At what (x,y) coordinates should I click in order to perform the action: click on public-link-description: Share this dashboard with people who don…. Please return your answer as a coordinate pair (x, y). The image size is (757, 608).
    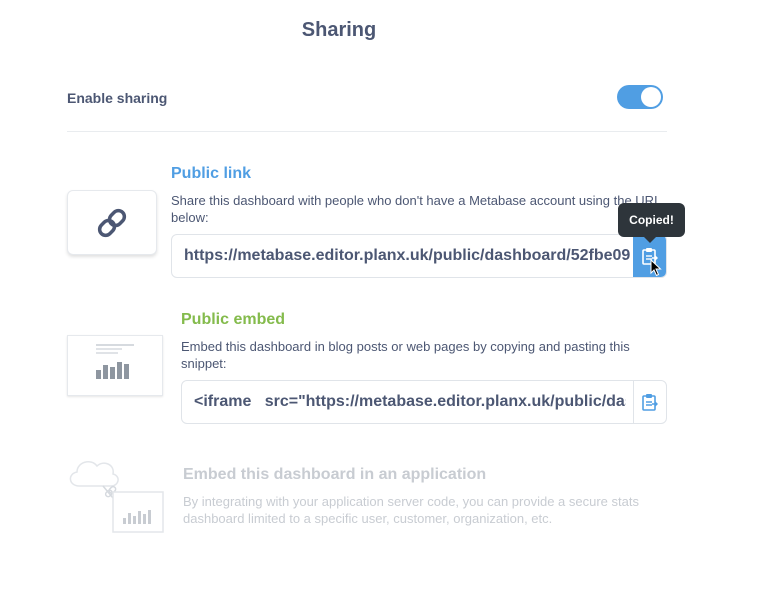
    Looking at the image, I should click on (416, 209).